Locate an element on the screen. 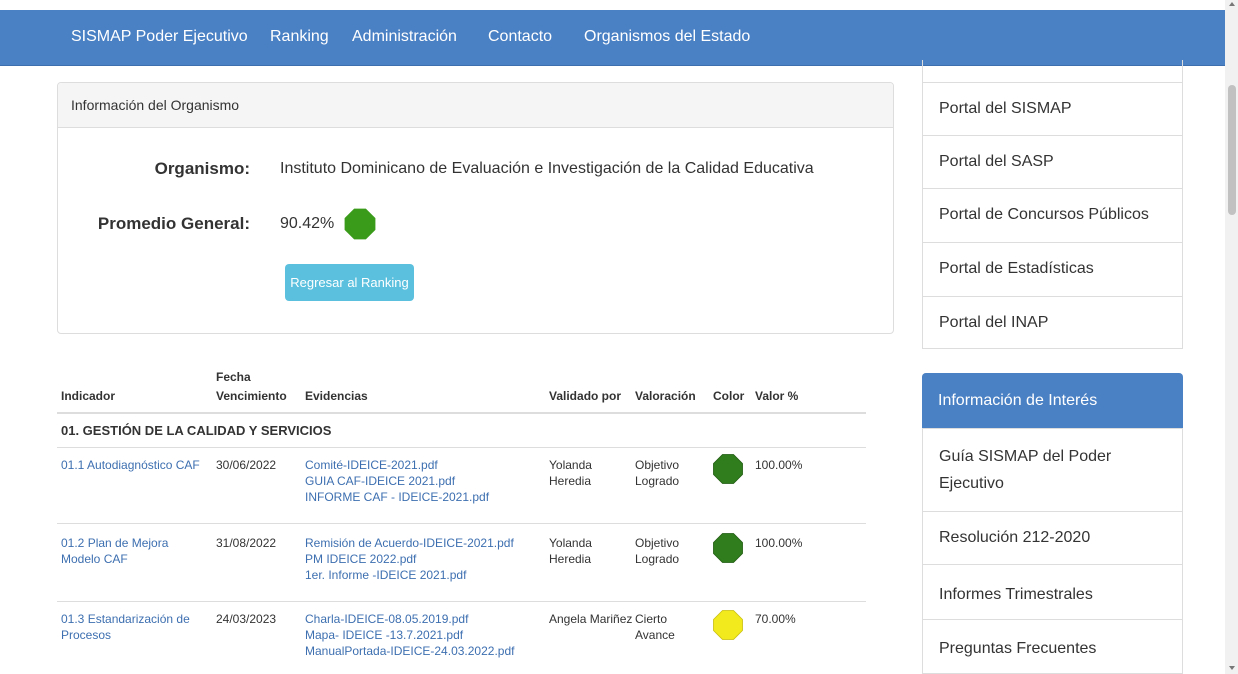 Image resolution: width=1238 pixels, height=674 pixels. th-evidencias: Evidencias is located at coordinates (336, 396).